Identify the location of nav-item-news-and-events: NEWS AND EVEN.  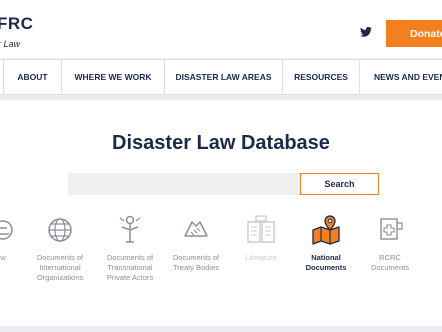
(401, 77).